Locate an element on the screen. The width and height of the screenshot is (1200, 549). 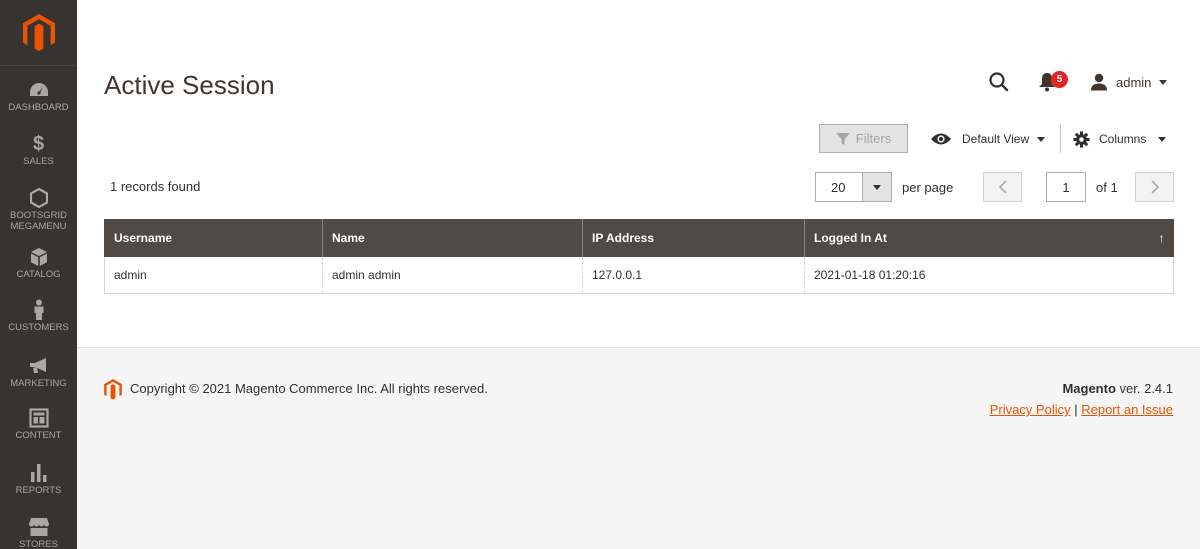
sidebar-item-label: CONTENT is located at coordinates (38, 435).